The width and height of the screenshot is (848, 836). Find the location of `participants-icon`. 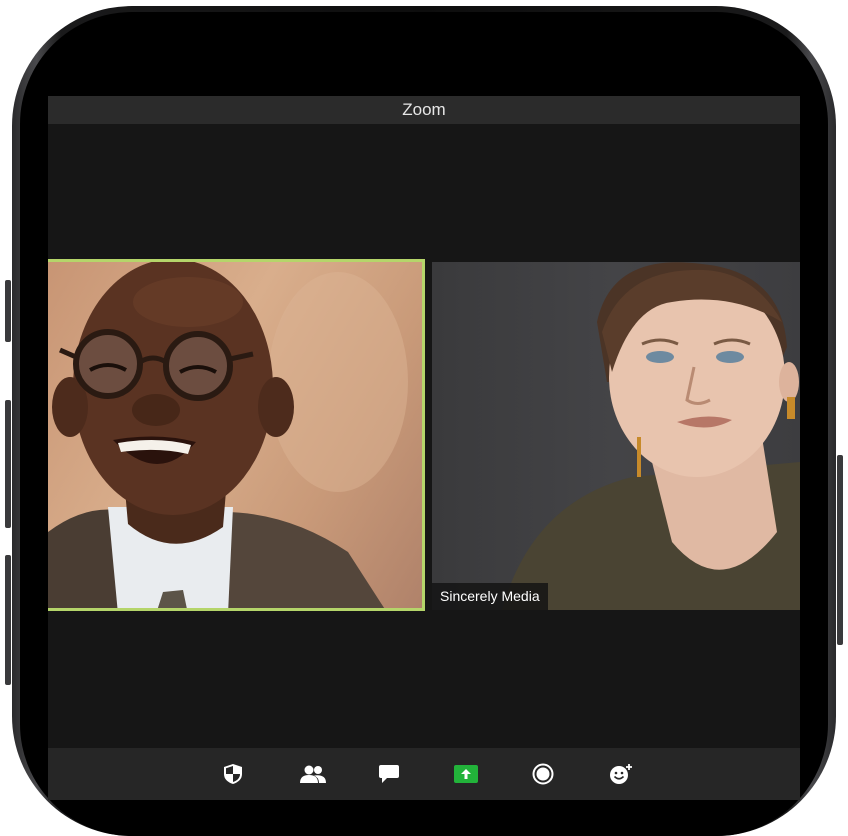

participants-icon is located at coordinates (313, 774).